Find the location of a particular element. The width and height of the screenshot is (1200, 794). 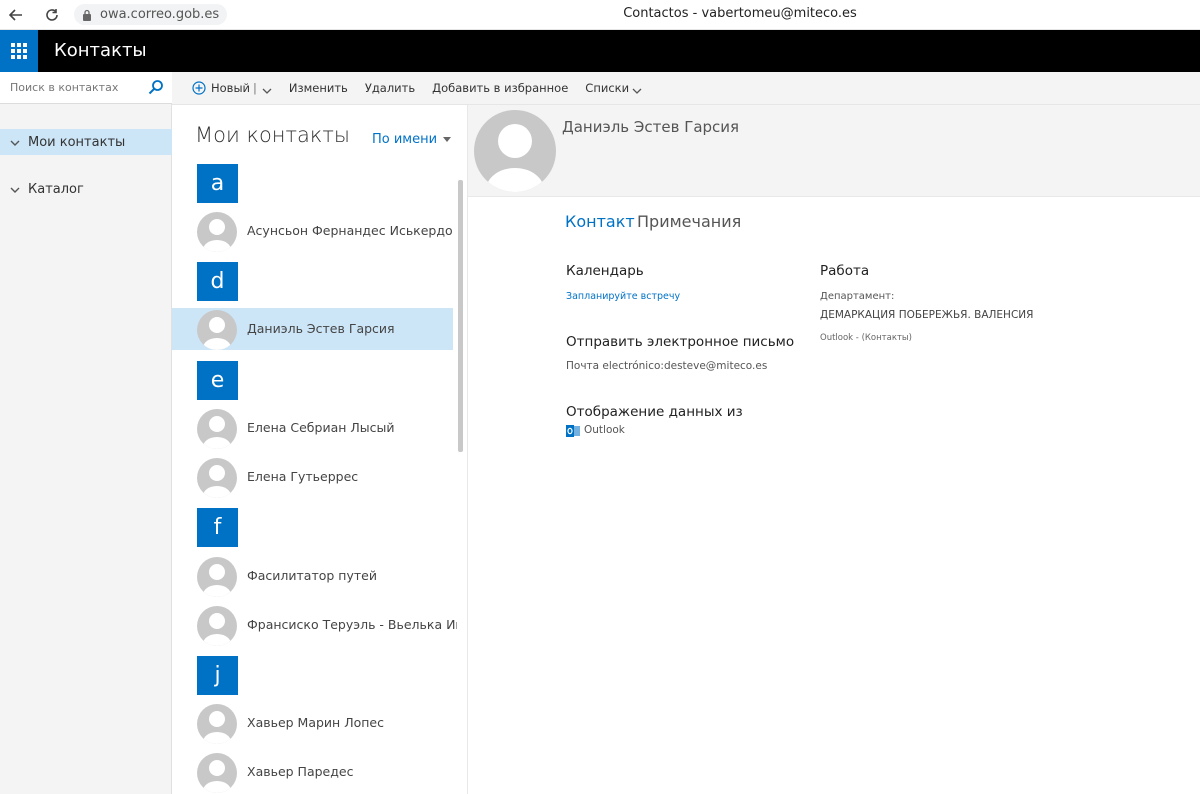

contact-row: Елена Себриан Лысый is located at coordinates (312, 428).